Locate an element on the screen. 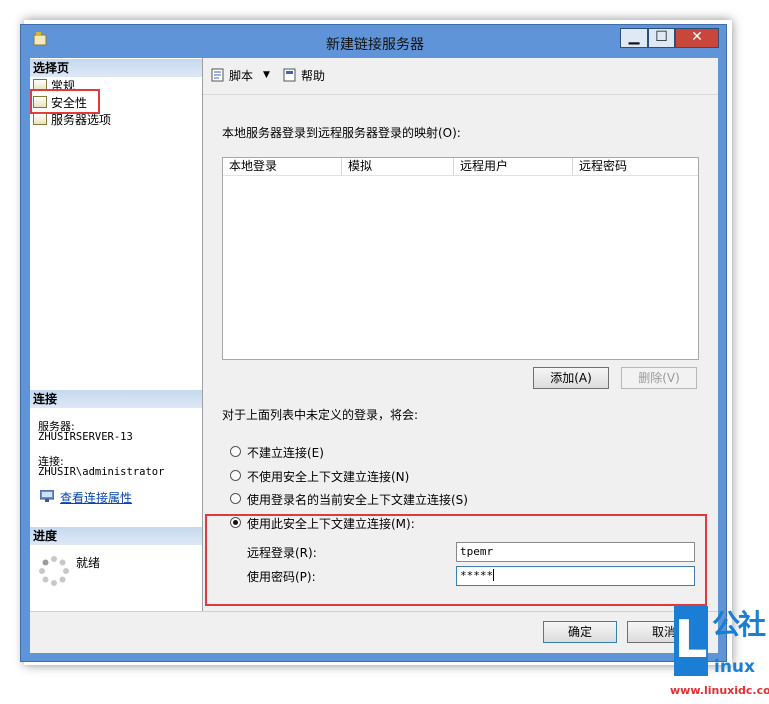 The width and height of the screenshot is (769, 704). nav-item-label: 服务器选项 is located at coordinates (81, 120).